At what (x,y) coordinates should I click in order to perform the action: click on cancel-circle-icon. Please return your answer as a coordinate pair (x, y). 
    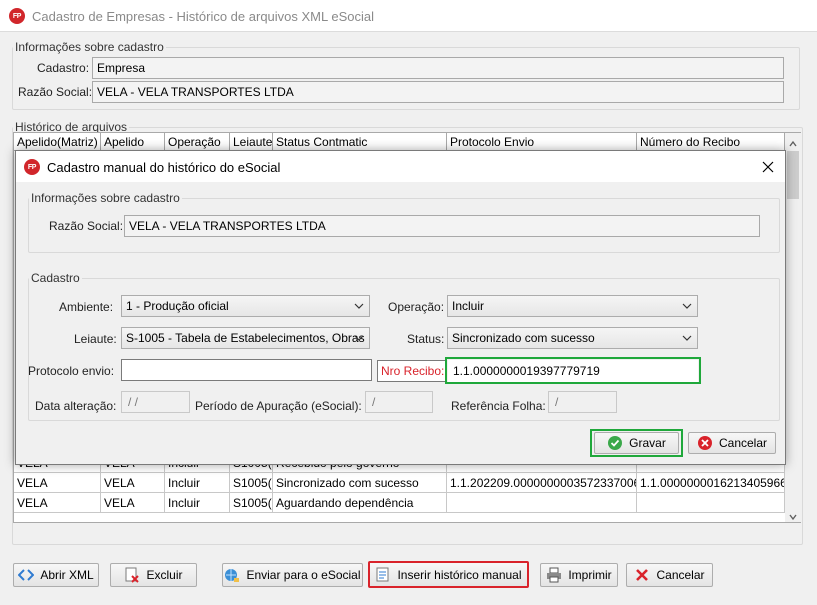
    Looking at the image, I should click on (705, 443).